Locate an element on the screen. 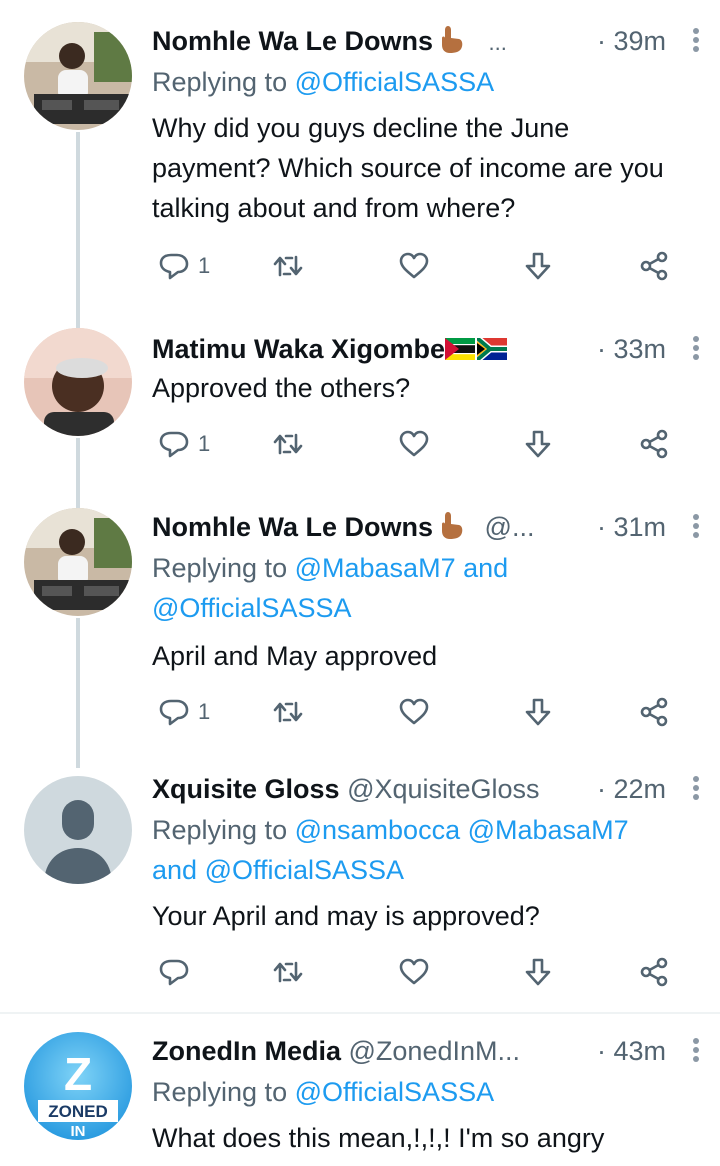 The height and width of the screenshot is (1166, 720). tweet-actions is located at coordinates (422, 972).